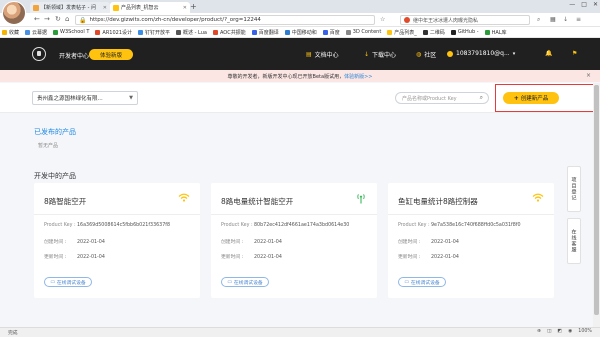  Describe the element at coordinates (91, 242) in the screenshot. I see `created-value: 2022-01-04` at that location.